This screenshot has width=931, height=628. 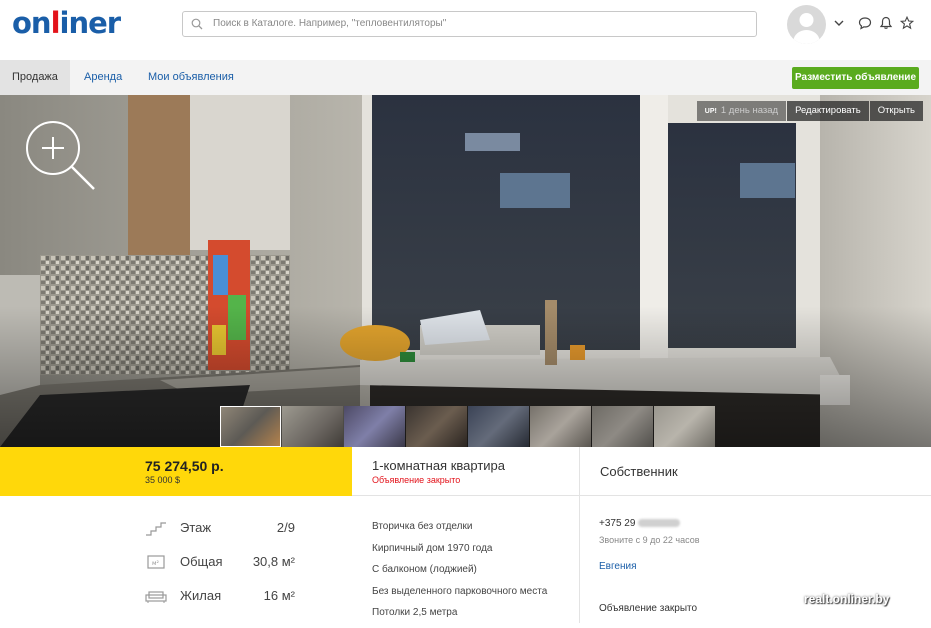 I want to click on param-living-area: Жилая 16 м², so click(x=220, y=596).